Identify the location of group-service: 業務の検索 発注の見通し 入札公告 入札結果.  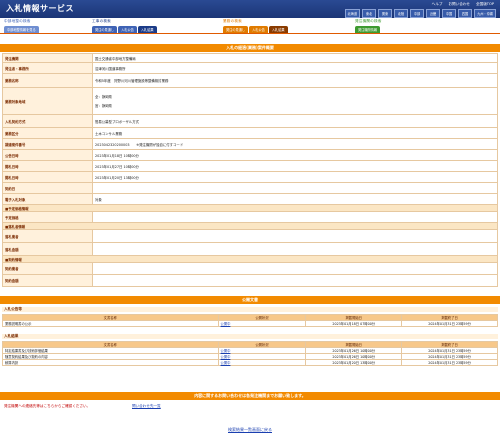
(255, 26).